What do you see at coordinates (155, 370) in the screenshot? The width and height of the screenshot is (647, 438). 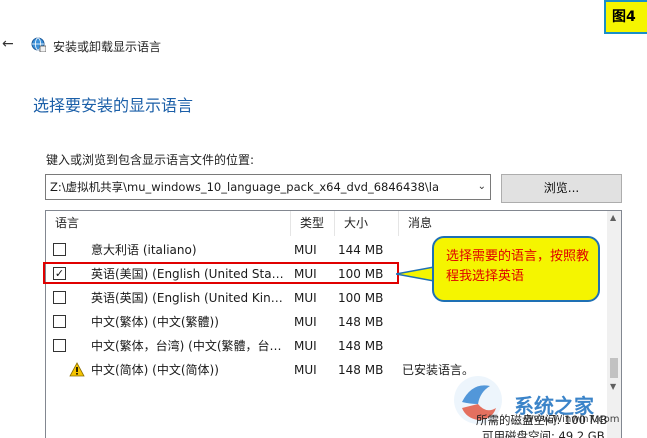 I see `language-name: 中文(简体) (中文(简体))` at bounding box center [155, 370].